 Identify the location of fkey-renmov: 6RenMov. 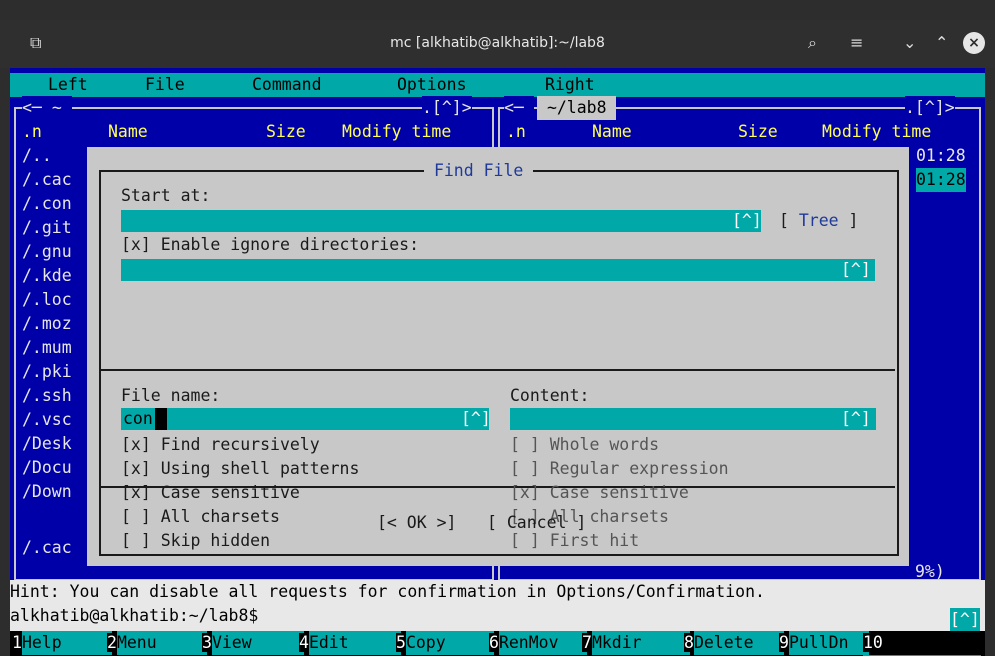
(538, 643).